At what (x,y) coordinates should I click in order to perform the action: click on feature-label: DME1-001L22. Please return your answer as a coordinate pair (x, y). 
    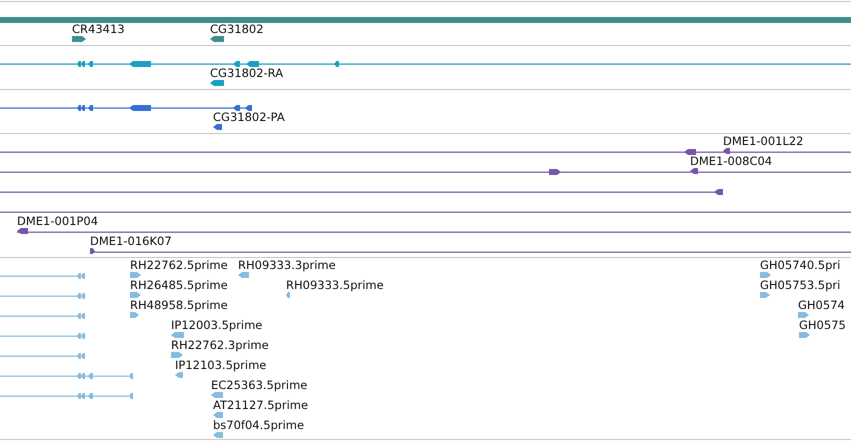
    Looking at the image, I should click on (763, 141).